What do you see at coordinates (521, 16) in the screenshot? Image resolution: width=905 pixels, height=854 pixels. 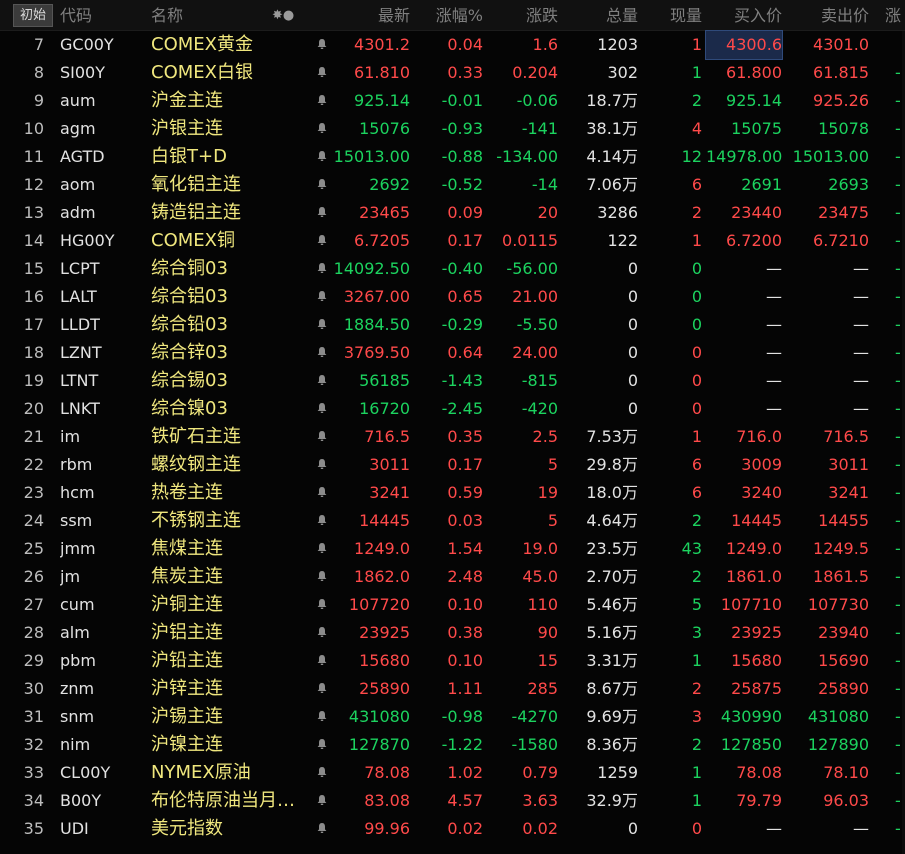 I see `col-header-chg: 涨跌` at bounding box center [521, 16].